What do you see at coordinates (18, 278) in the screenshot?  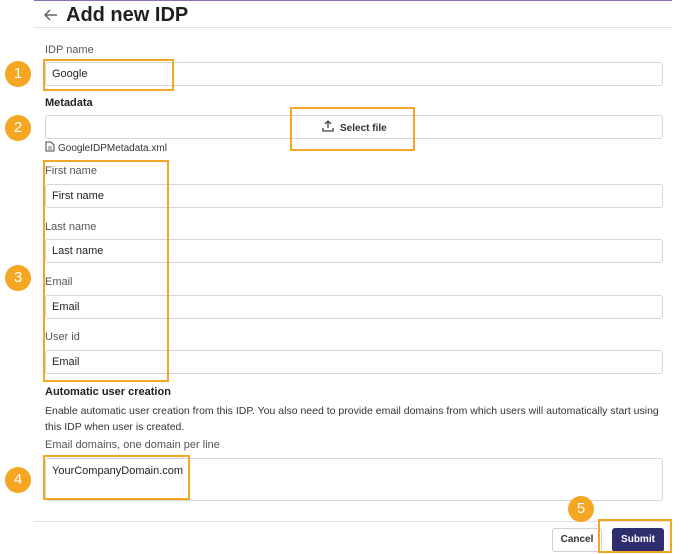 I see `callout-badge-3: 3` at bounding box center [18, 278].